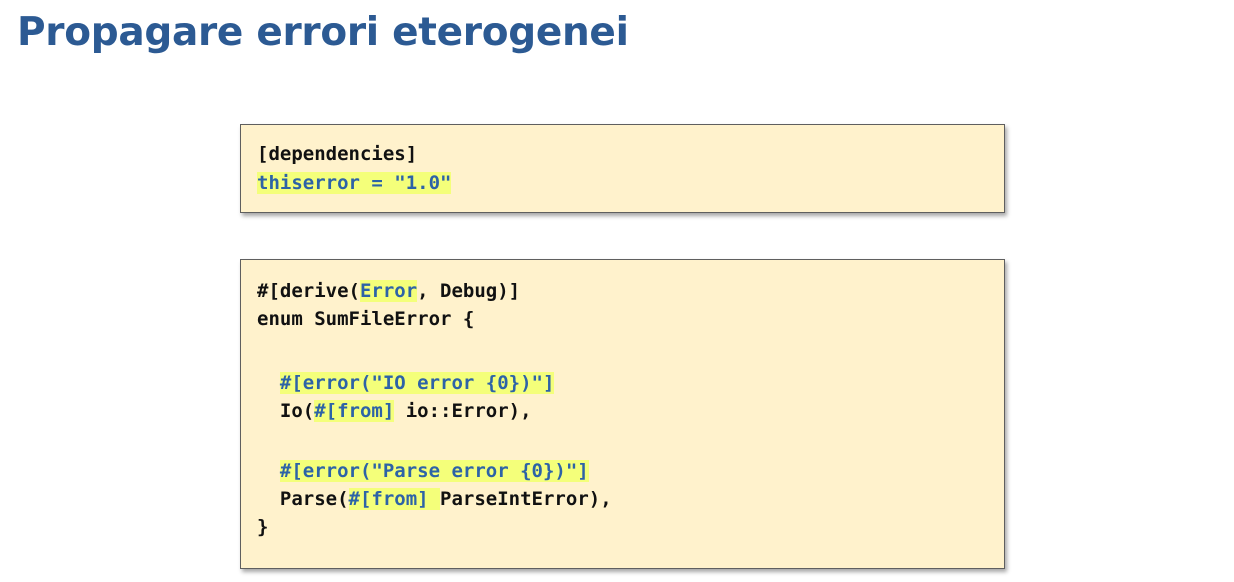 The width and height of the screenshot is (1234, 582). Describe the element at coordinates (463, 411) in the screenshot. I see `io-variant-rest: io::Error),` at that location.